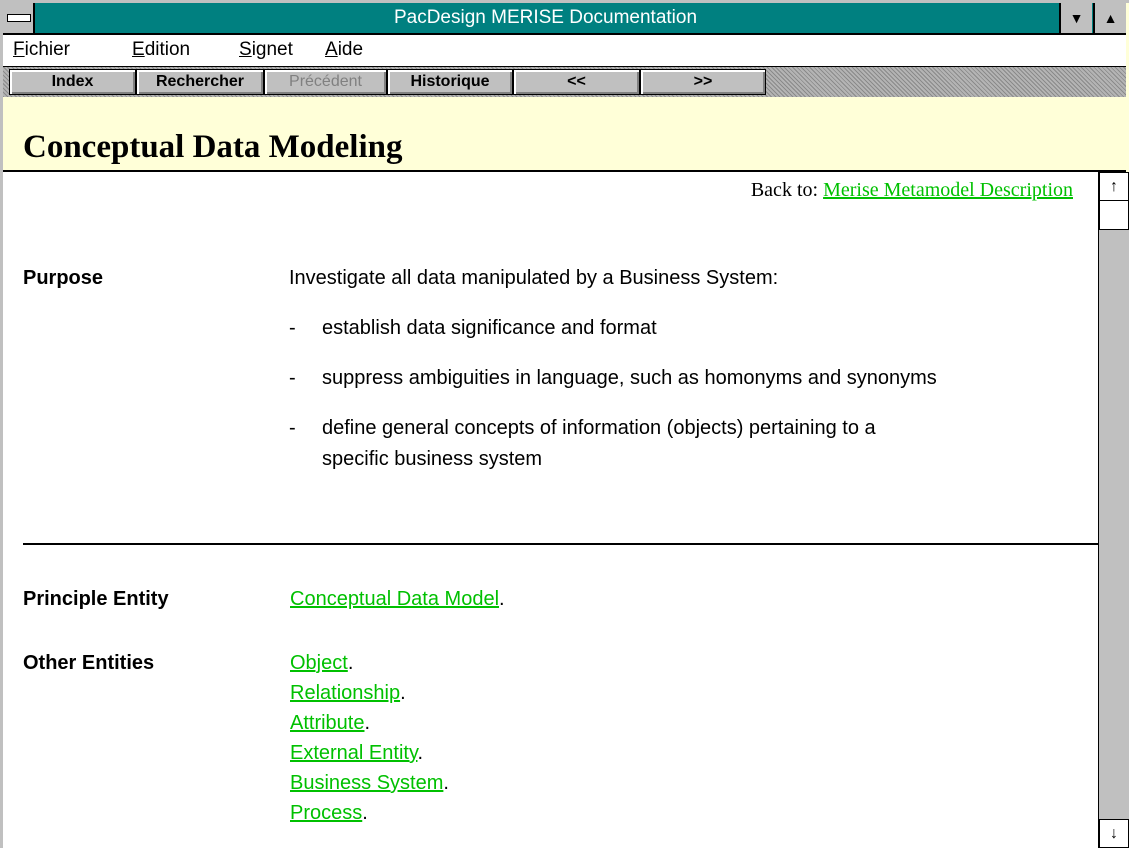 The width and height of the screenshot is (1129, 848). Describe the element at coordinates (325, 82) in the screenshot. I see `previous-button: Précédent` at that location.